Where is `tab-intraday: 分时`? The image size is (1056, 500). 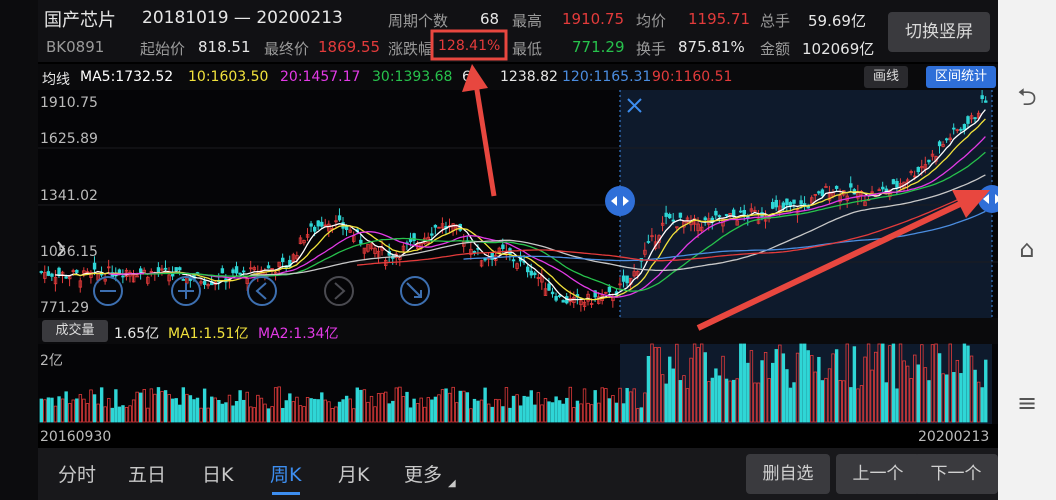 tab-intraday: 分时 is located at coordinates (77, 473).